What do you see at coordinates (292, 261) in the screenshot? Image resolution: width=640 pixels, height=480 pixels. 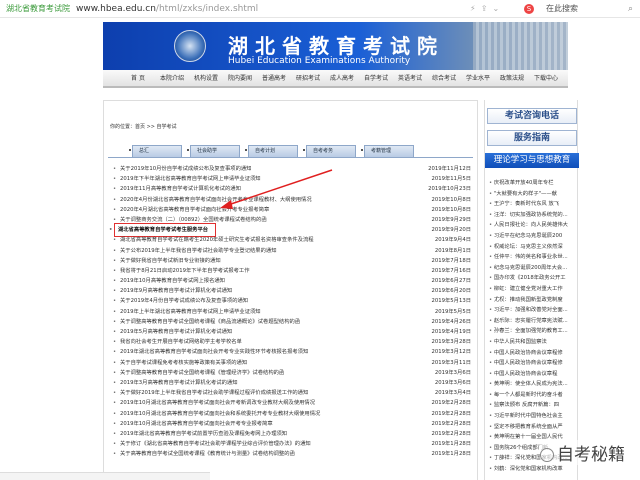 I see `news-row: 关于做好我省自学考试新旧专业衔接的通知 2019年7月18日` at bounding box center [292, 261].